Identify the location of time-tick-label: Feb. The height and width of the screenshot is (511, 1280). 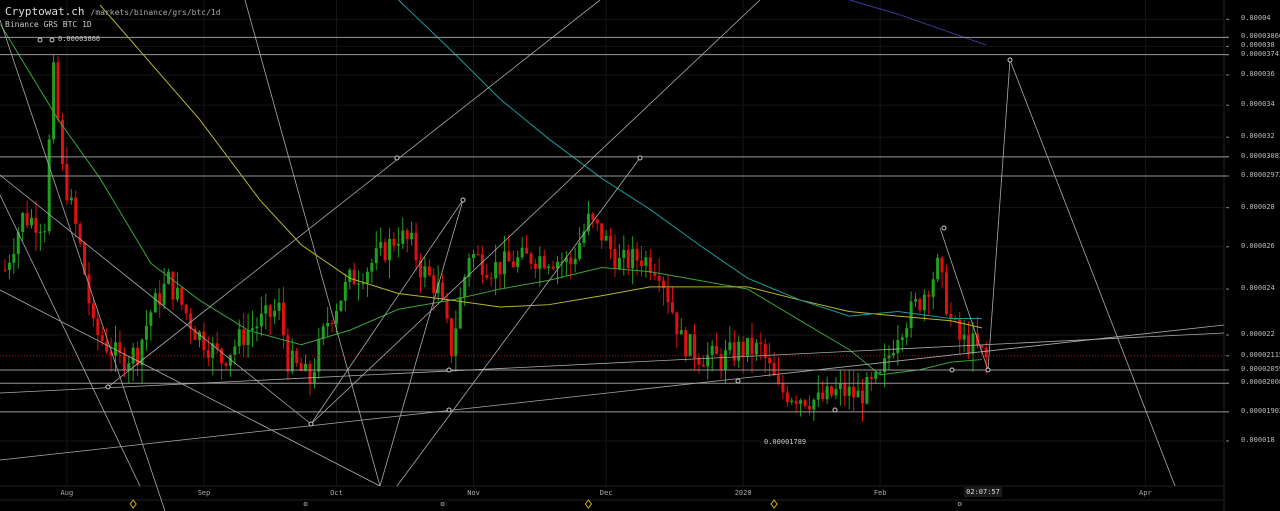
(880, 493).